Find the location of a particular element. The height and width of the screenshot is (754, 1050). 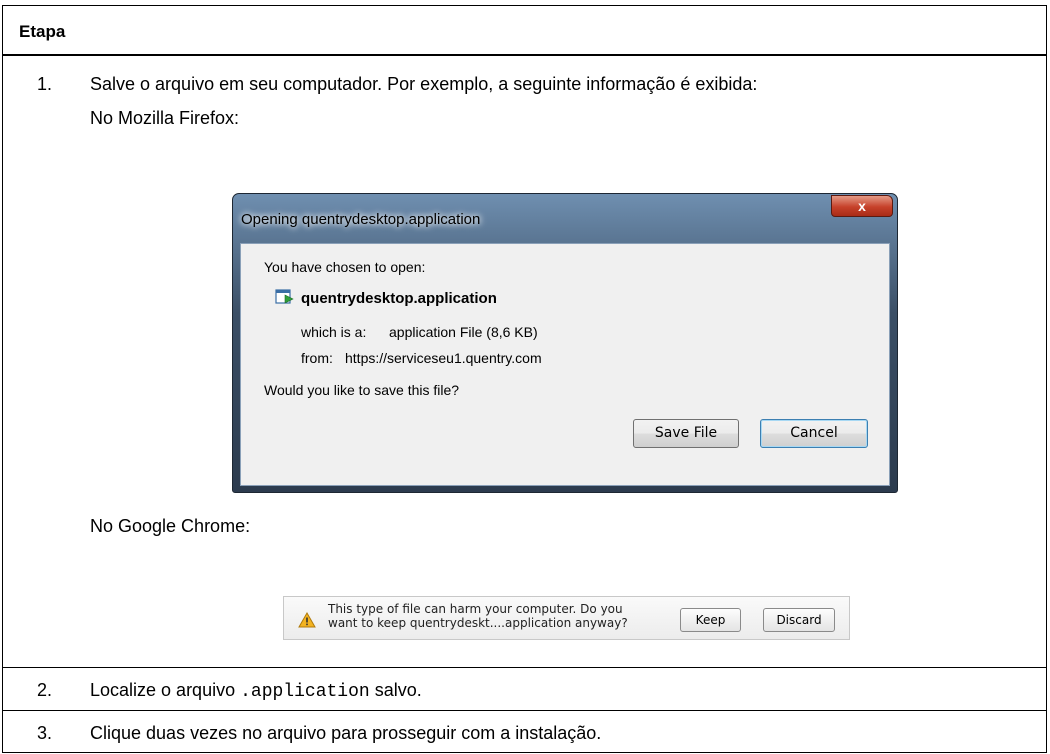

step-number: 1. is located at coordinates (45, 84).